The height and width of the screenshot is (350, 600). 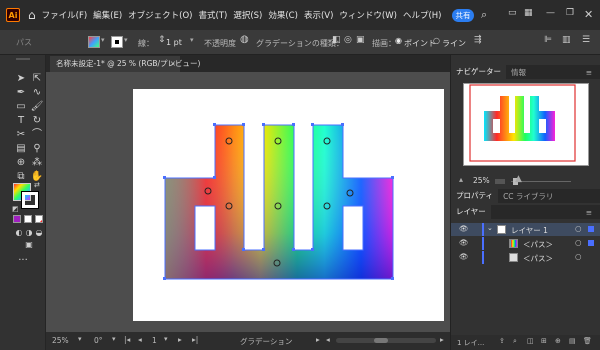 What do you see at coordinates (518, 179) in the screenshot?
I see `zoom-in-icon: ▲` at bounding box center [518, 179].